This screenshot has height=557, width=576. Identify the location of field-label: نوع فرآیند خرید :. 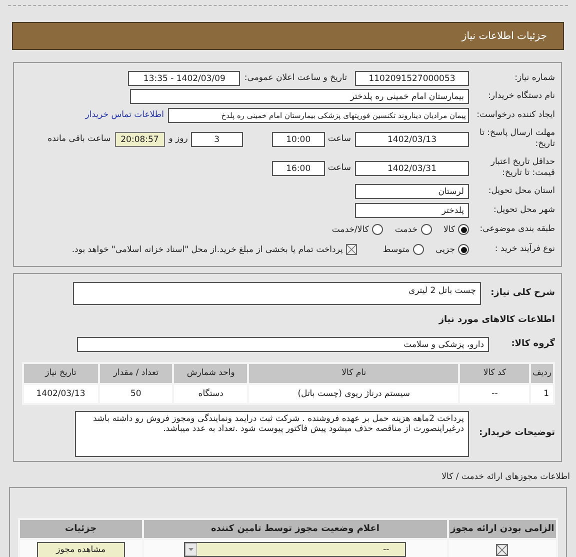
(524, 249).